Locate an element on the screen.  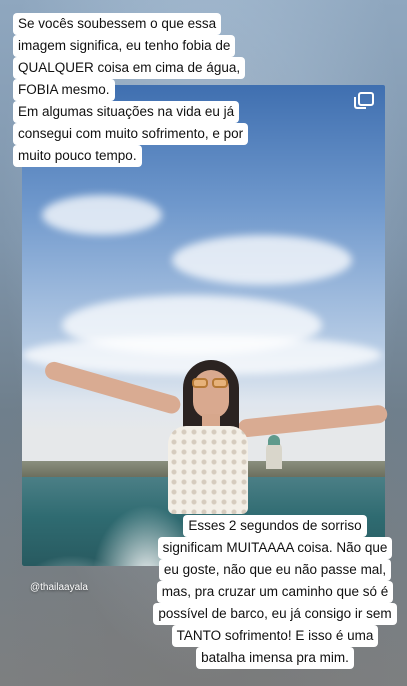
caption-line: Se vocês soubessem o que essa is located at coordinates (117, 24).